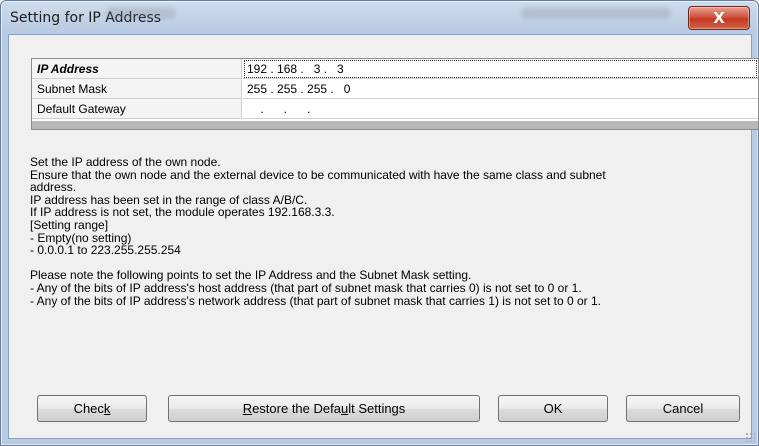  I want to click on grid-row-default-gateway: Default Gateway . . ., so click(395, 109).